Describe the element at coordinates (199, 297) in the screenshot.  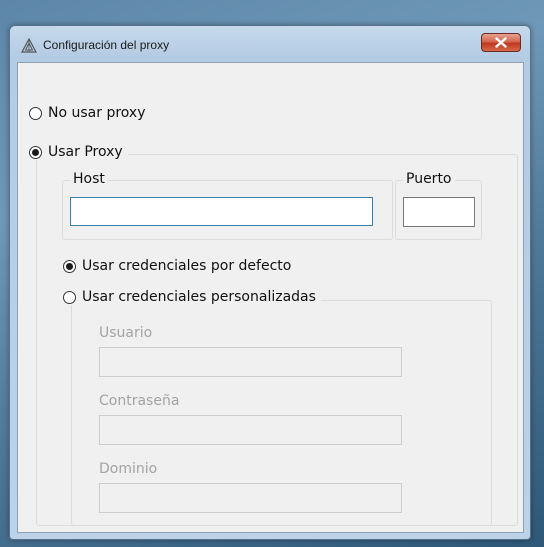
I see `custom-credentials-label: Usar credenciales personalizadas` at that location.